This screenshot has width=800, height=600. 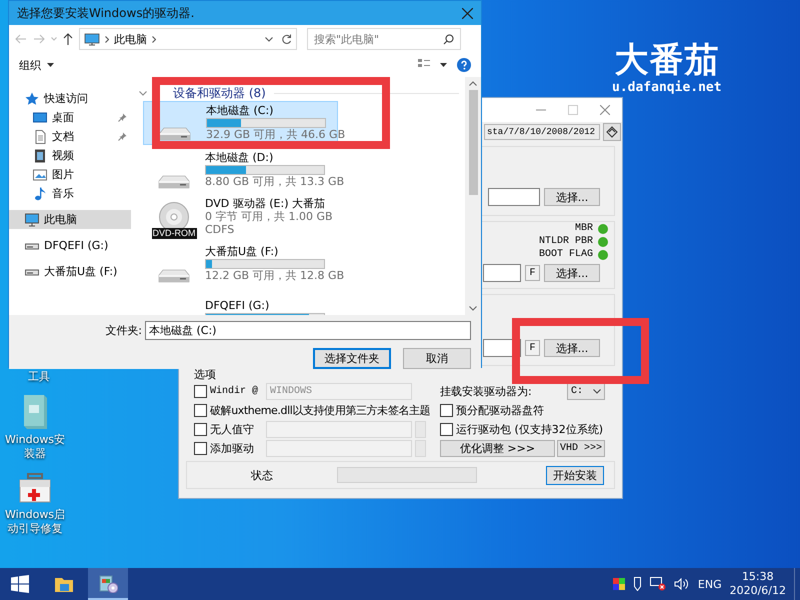 I want to click on drive-dropdown: C:, so click(x=586, y=391).